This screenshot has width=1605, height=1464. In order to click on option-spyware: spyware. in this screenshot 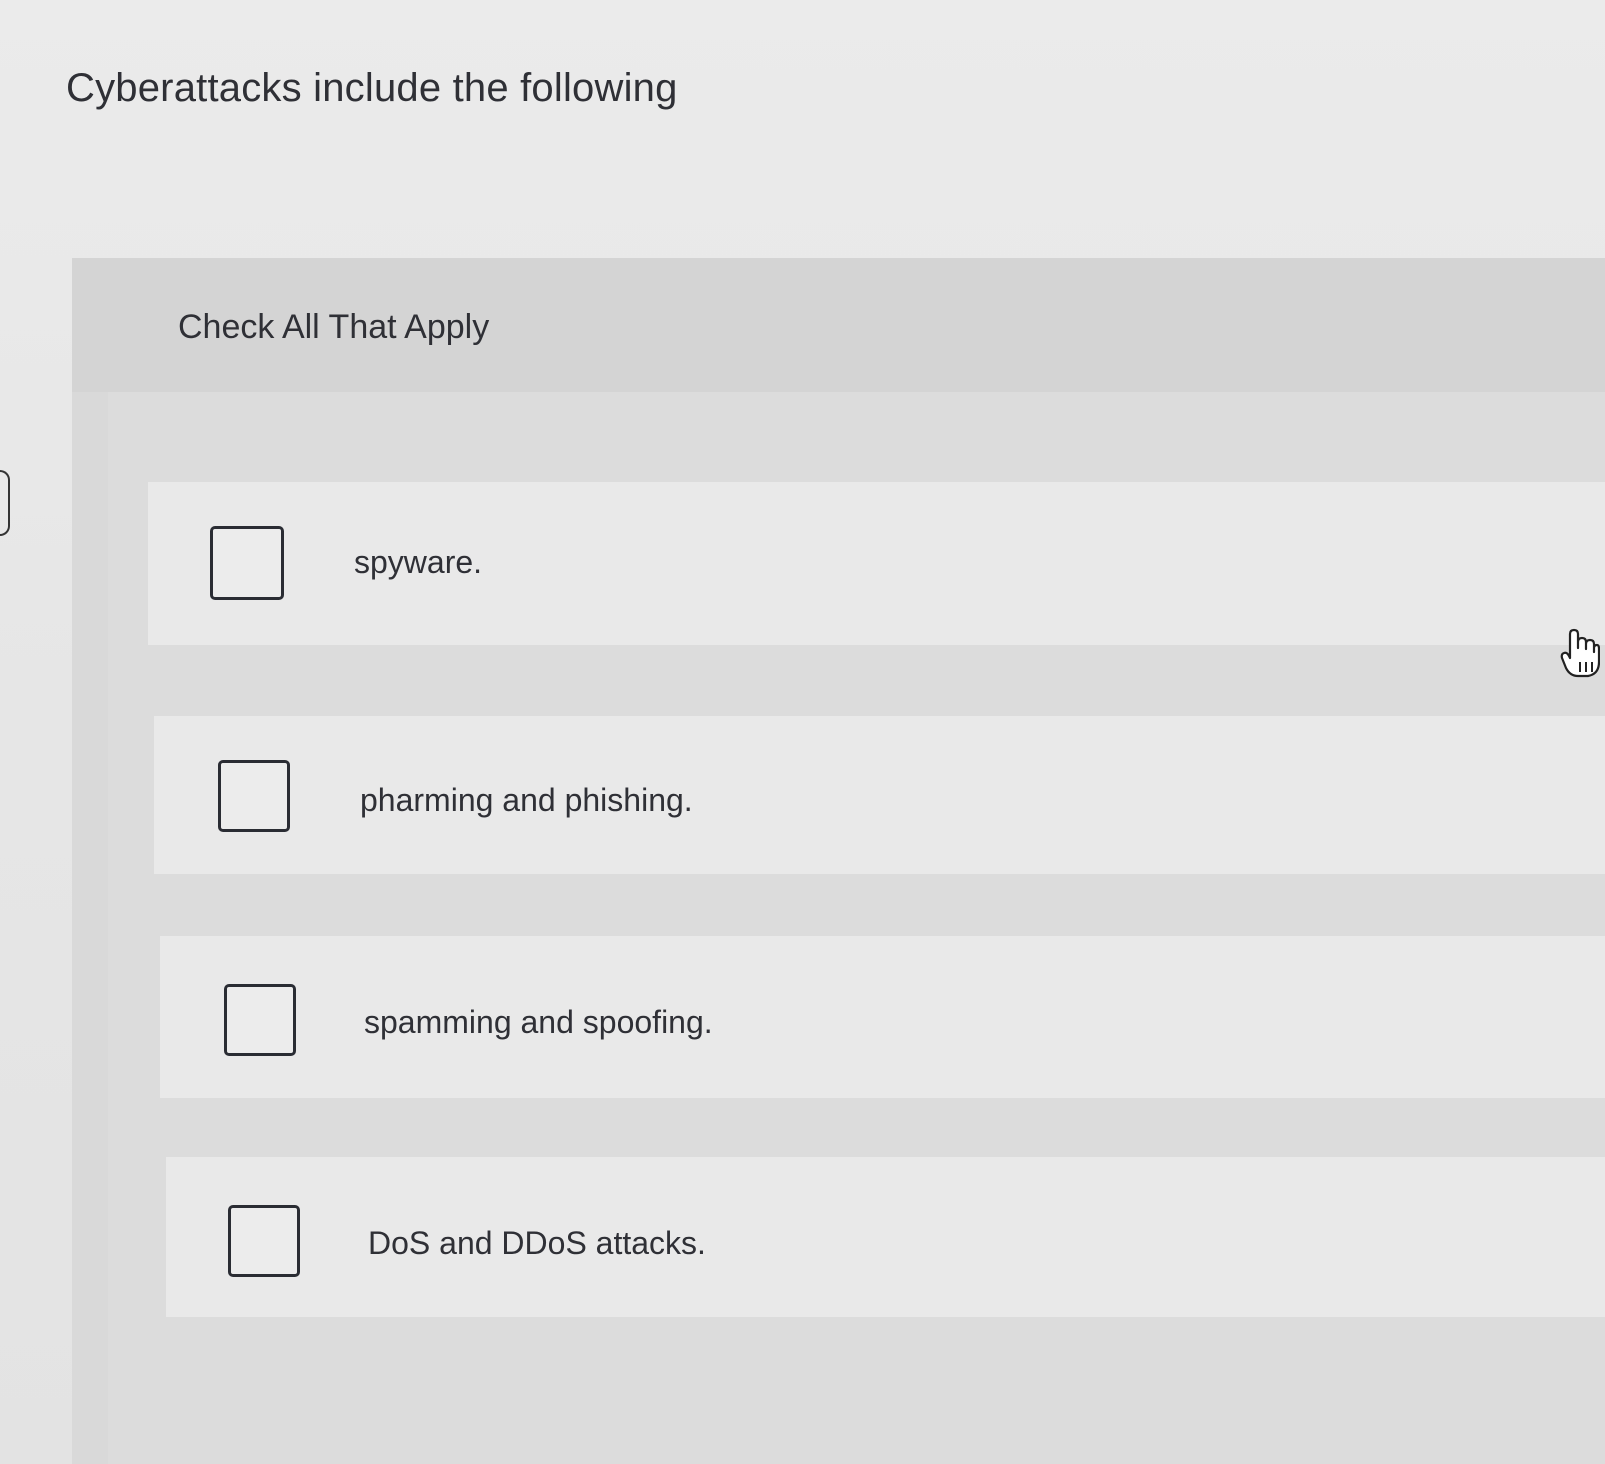, I will do `click(876, 563)`.